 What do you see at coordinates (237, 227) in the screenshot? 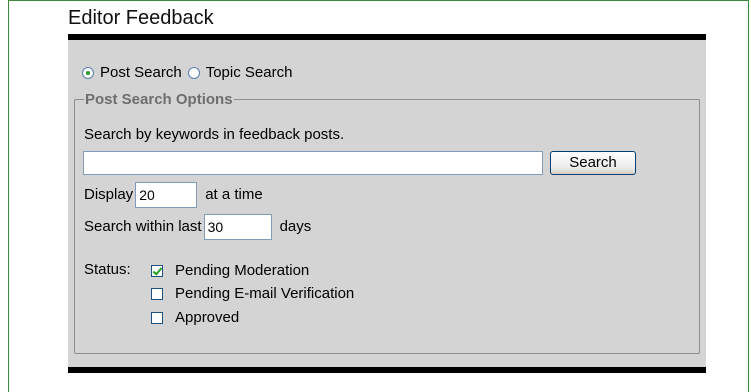
I see `within-days-input` at bounding box center [237, 227].